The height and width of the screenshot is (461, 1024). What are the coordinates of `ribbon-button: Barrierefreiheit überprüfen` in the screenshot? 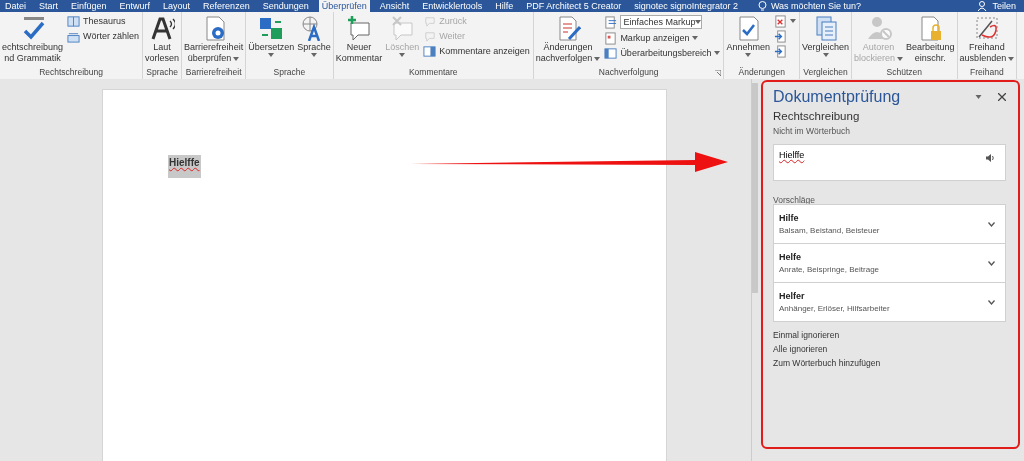 It's located at (214, 39).